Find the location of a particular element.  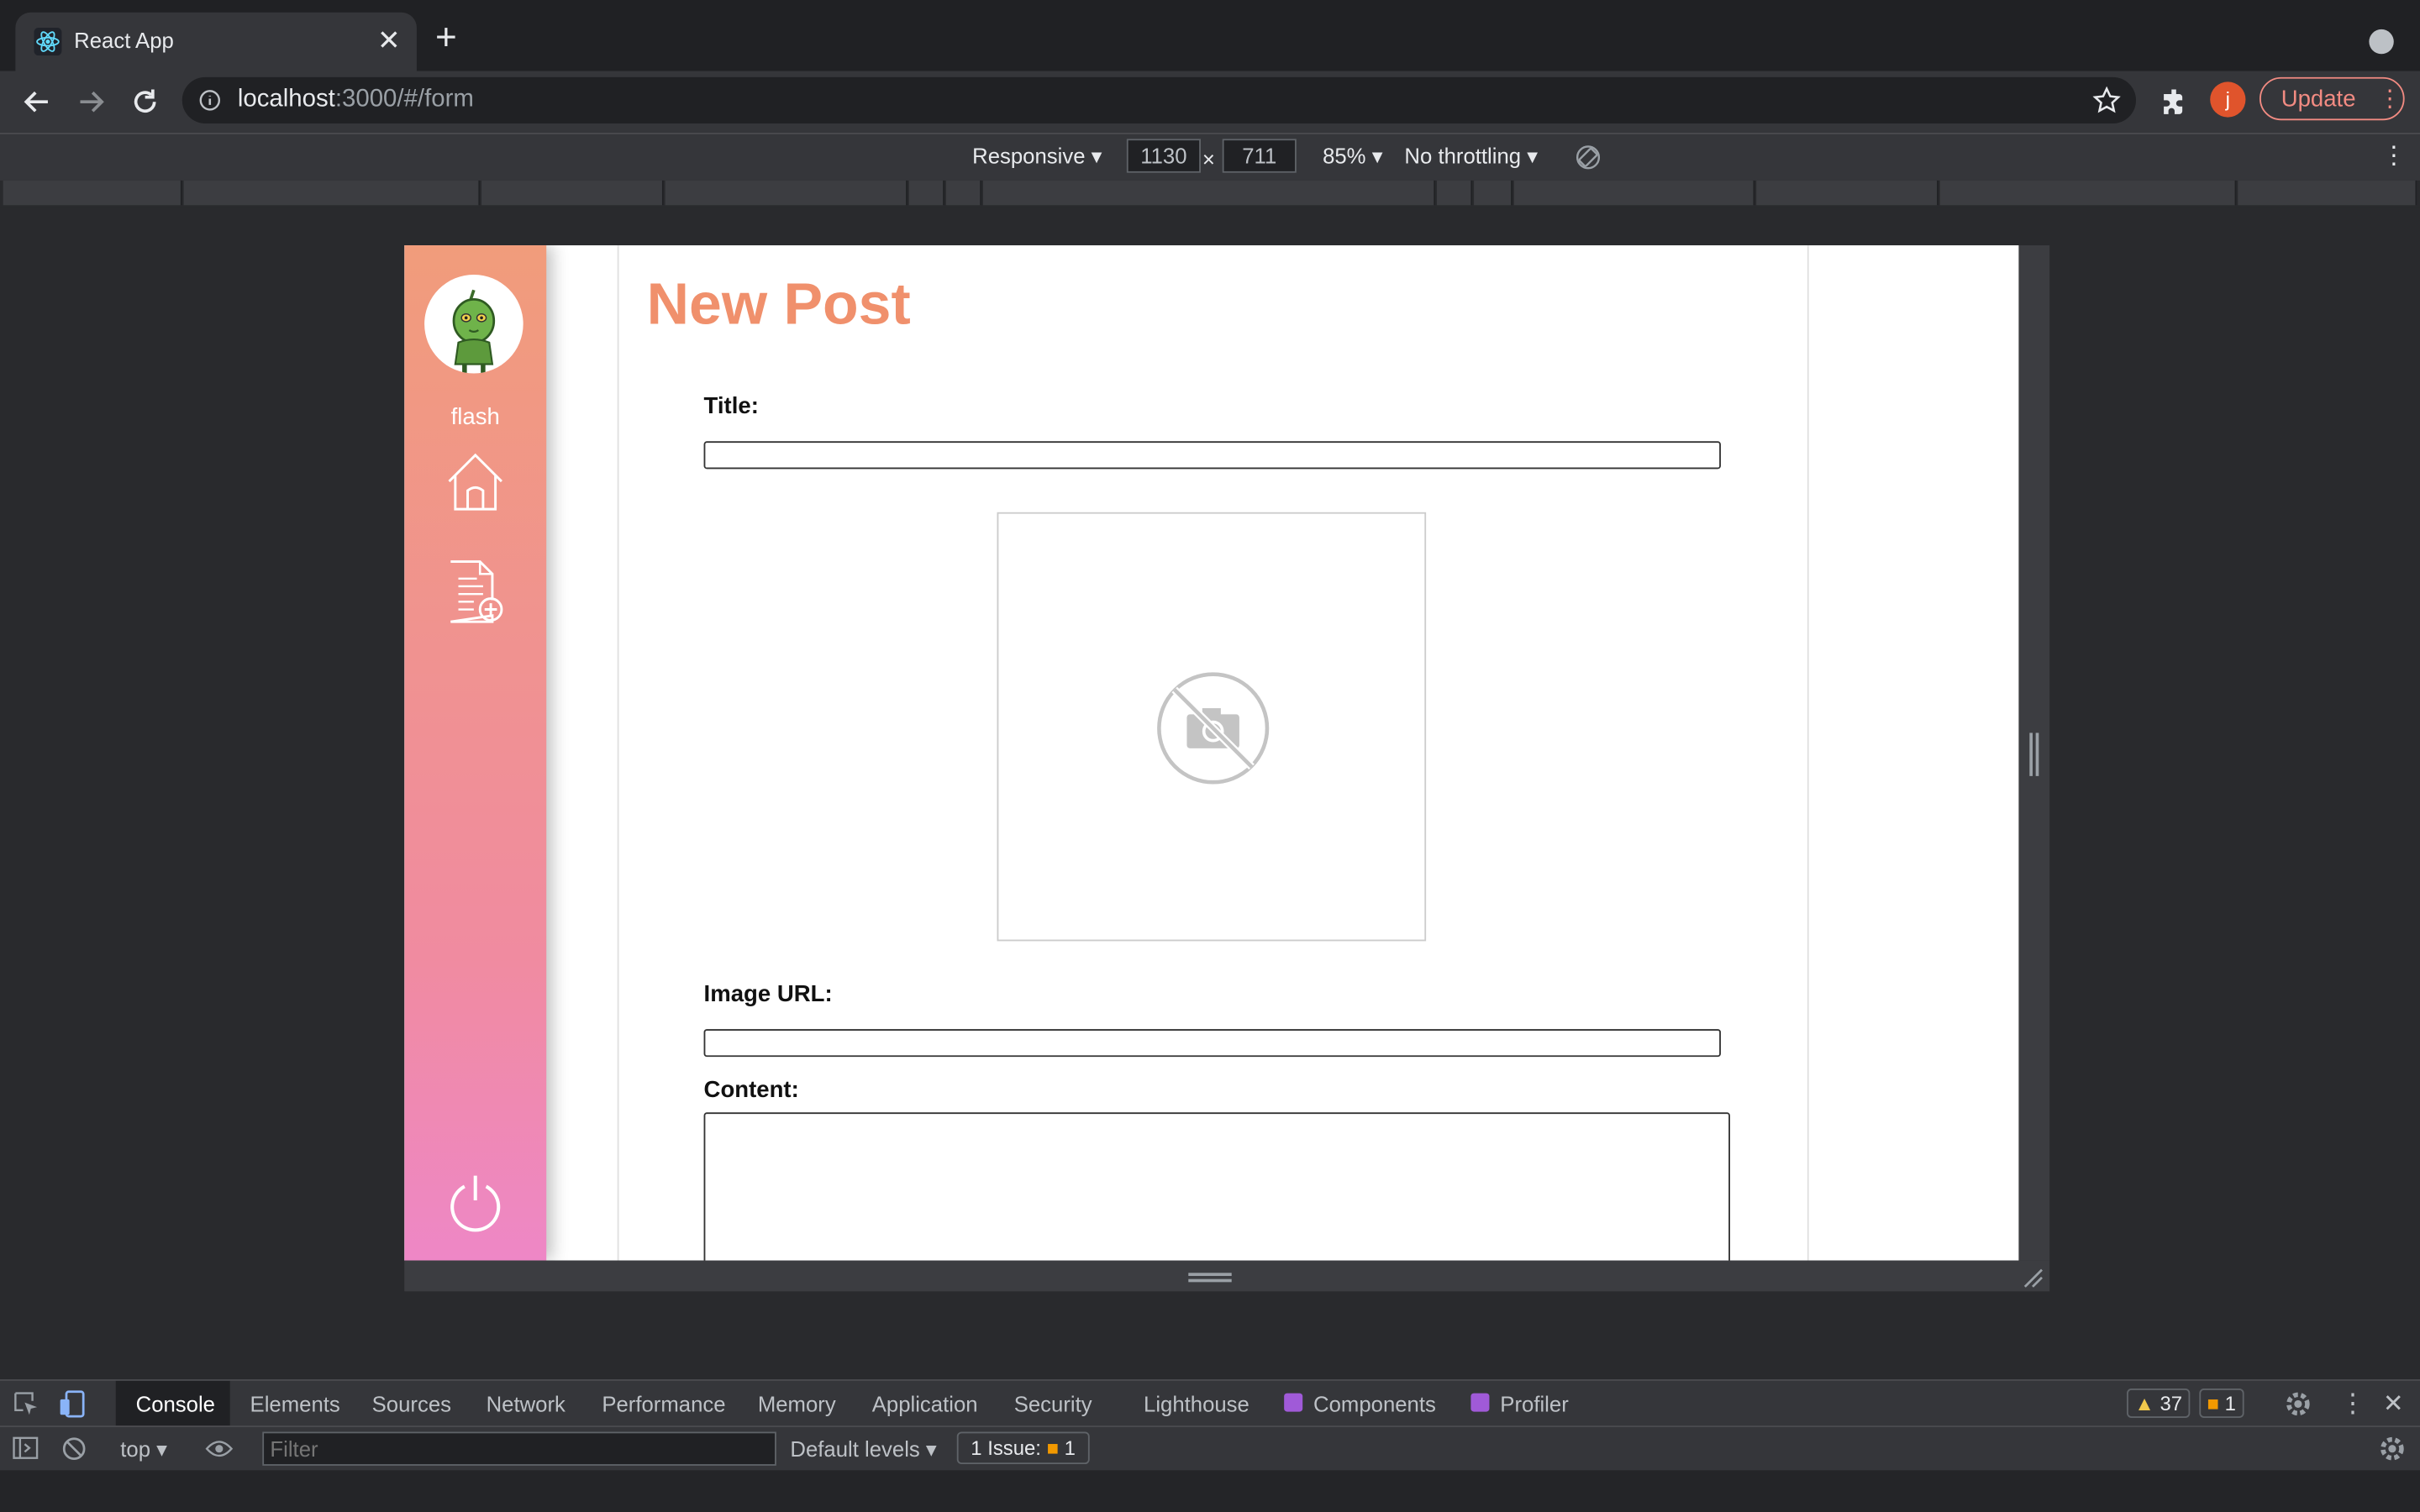

title-input is located at coordinates (1212, 455).